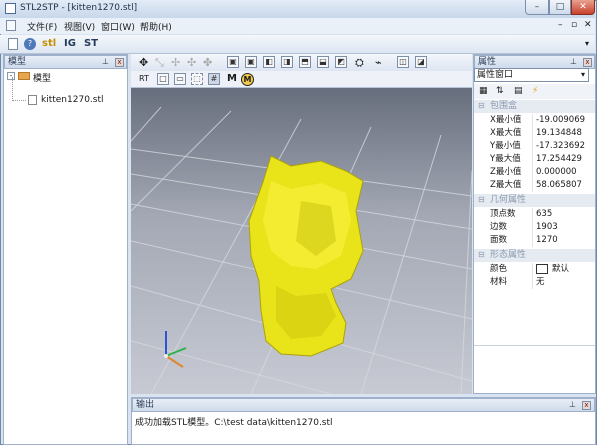 The image size is (597, 445). Describe the element at coordinates (506, 133) in the screenshot. I see `property-key: X最大值` at that location.